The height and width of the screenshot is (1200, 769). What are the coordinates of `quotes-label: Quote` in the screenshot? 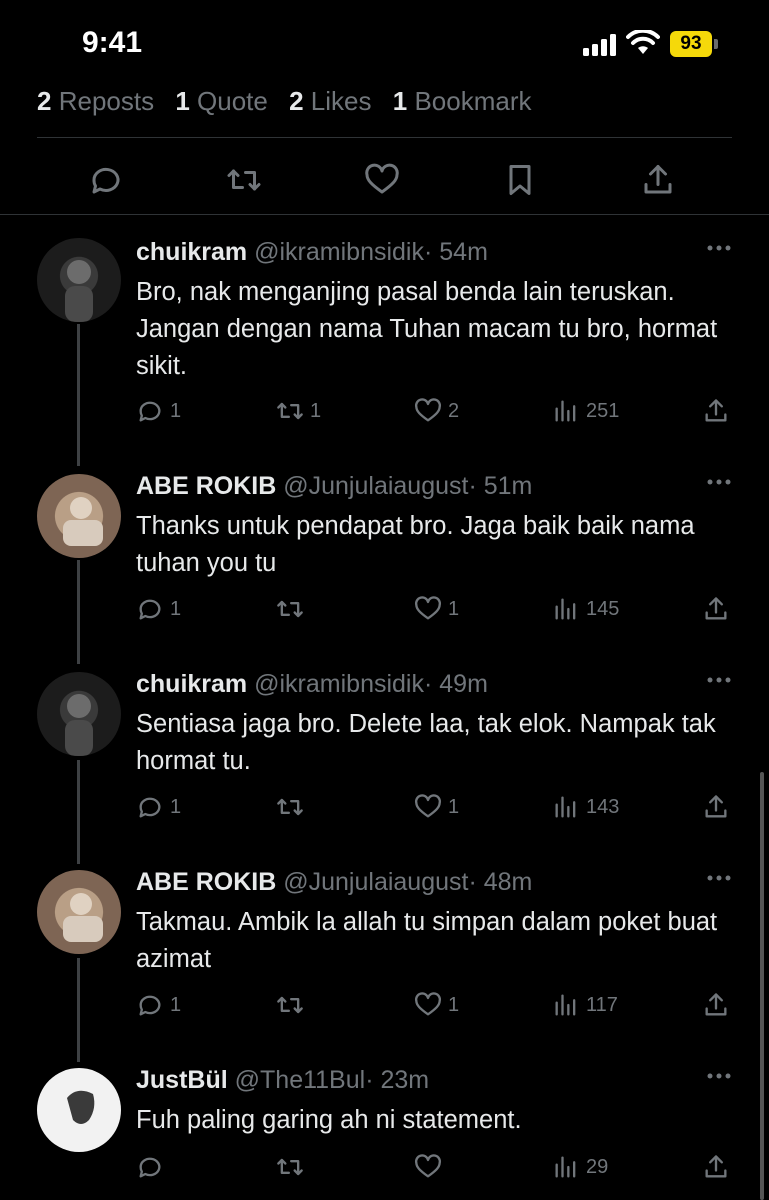 It's located at (232, 101).